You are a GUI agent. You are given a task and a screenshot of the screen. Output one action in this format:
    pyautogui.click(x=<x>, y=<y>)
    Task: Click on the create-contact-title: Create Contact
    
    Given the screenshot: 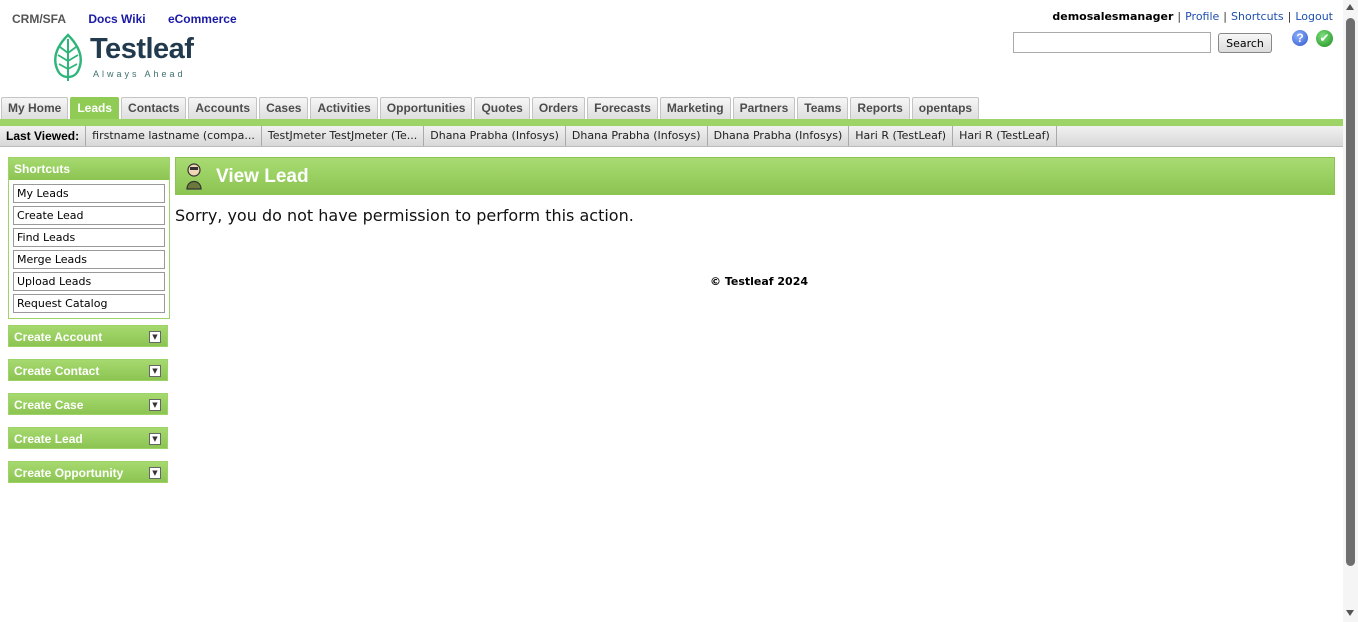 What is the action you would take?
    pyautogui.click(x=57, y=371)
    